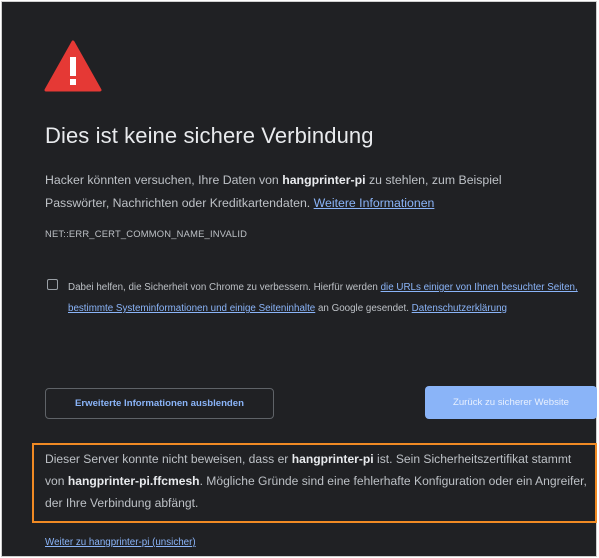 This screenshot has width=599, height=558. What do you see at coordinates (511, 402) in the screenshot?
I see `back-to-safety-button: Zurück zu sicherer Website` at bounding box center [511, 402].